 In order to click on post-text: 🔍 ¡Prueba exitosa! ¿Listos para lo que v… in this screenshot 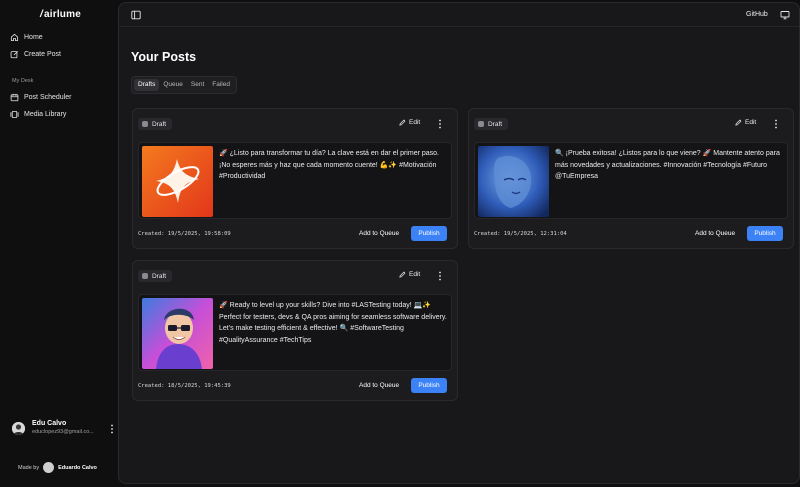, I will do `click(667, 165)`.